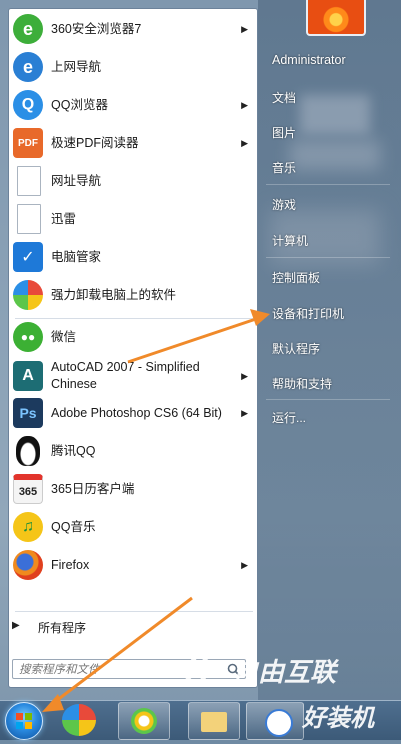  I want to click on program-item: 迅雷, so click(133, 219).